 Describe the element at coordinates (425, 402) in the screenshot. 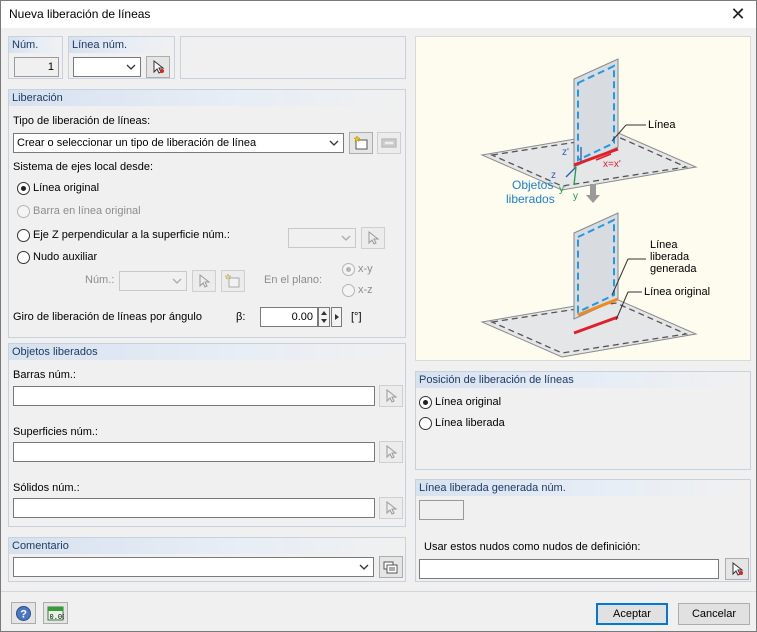

I see `radio-pos-original` at that location.